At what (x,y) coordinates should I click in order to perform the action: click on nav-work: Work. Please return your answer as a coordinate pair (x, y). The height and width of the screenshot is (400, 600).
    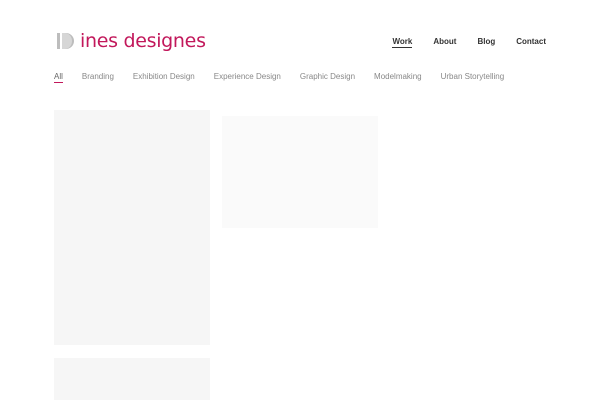
    Looking at the image, I should click on (402, 42).